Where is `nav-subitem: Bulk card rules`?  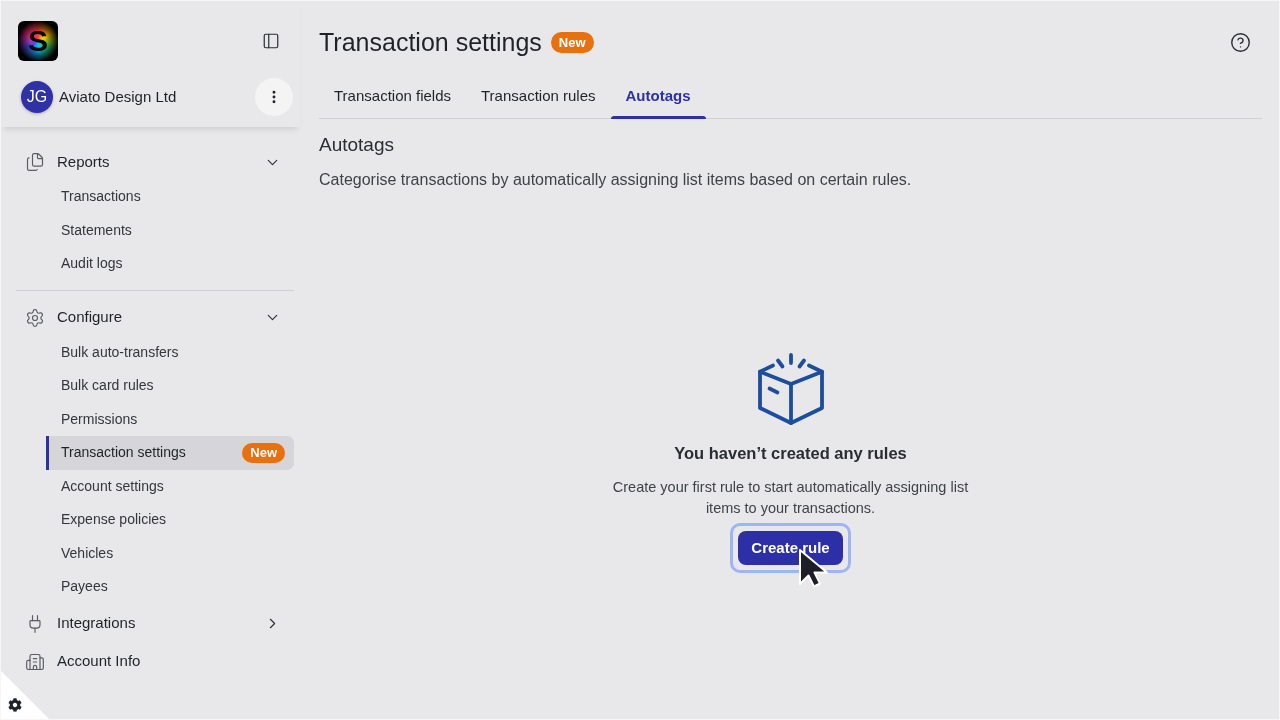
nav-subitem: Bulk card rules is located at coordinates (170, 386).